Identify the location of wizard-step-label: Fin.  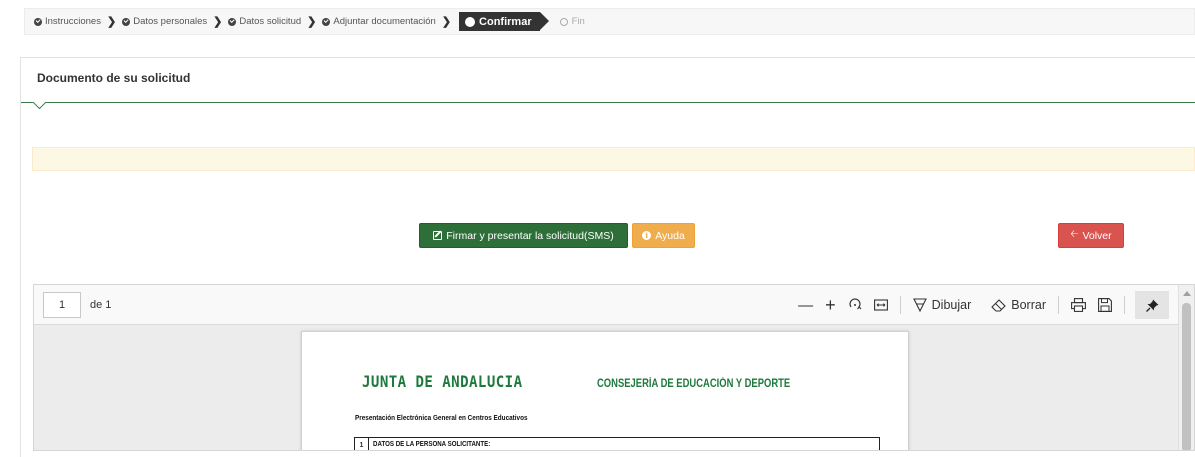
(578, 21).